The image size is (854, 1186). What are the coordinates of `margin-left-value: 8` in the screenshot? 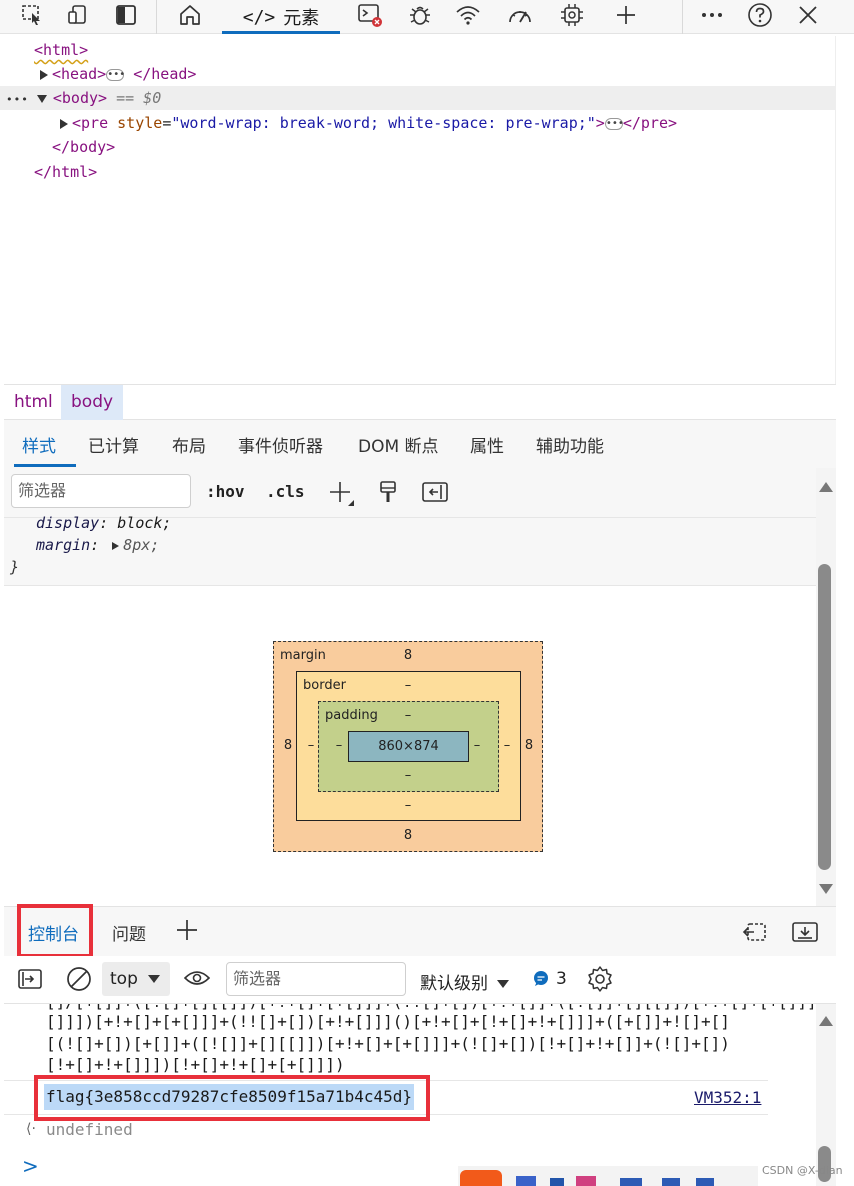 It's located at (288, 745).